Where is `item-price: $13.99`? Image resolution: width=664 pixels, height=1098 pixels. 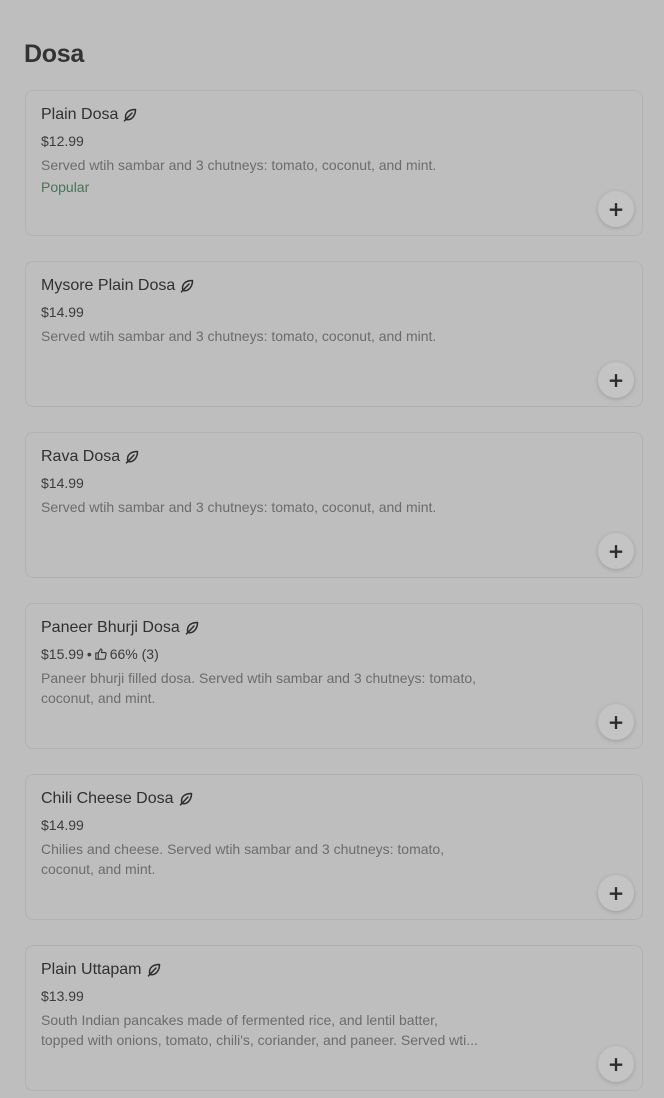
item-price: $13.99 is located at coordinates (62, 996).